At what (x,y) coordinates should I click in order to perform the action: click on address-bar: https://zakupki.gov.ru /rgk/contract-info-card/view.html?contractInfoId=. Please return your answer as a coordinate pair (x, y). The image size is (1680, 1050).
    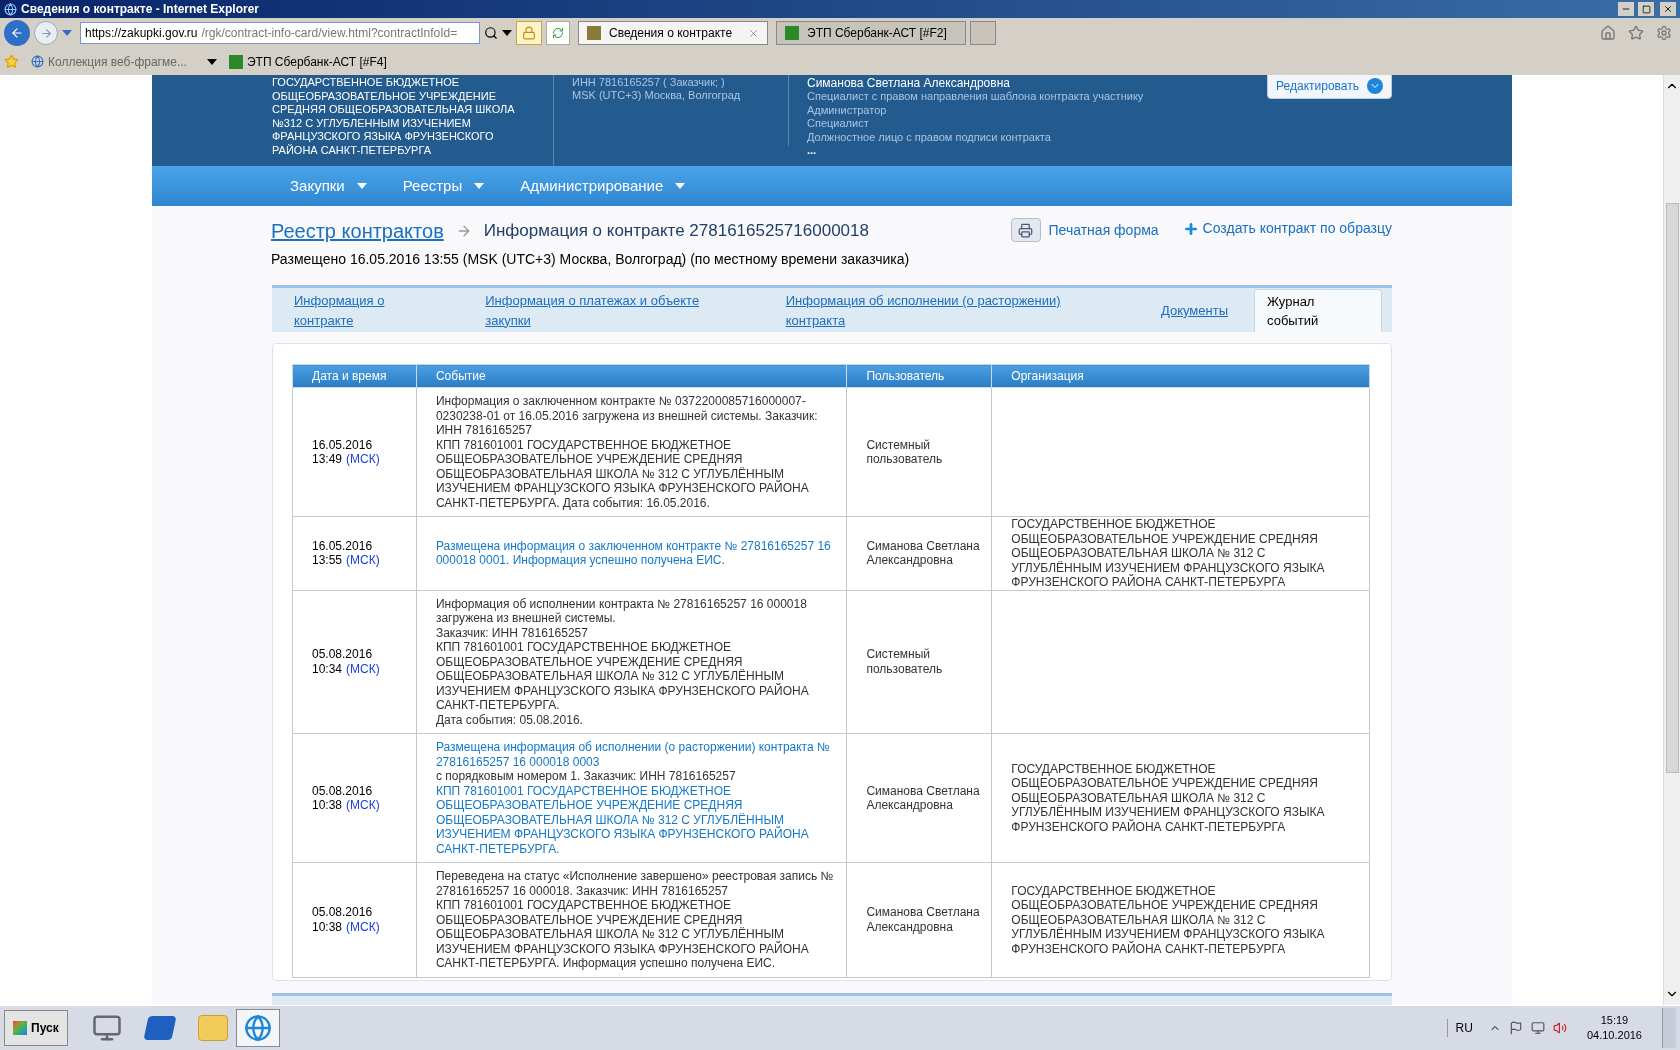
    Looking at the image, I should click on (280, 33).